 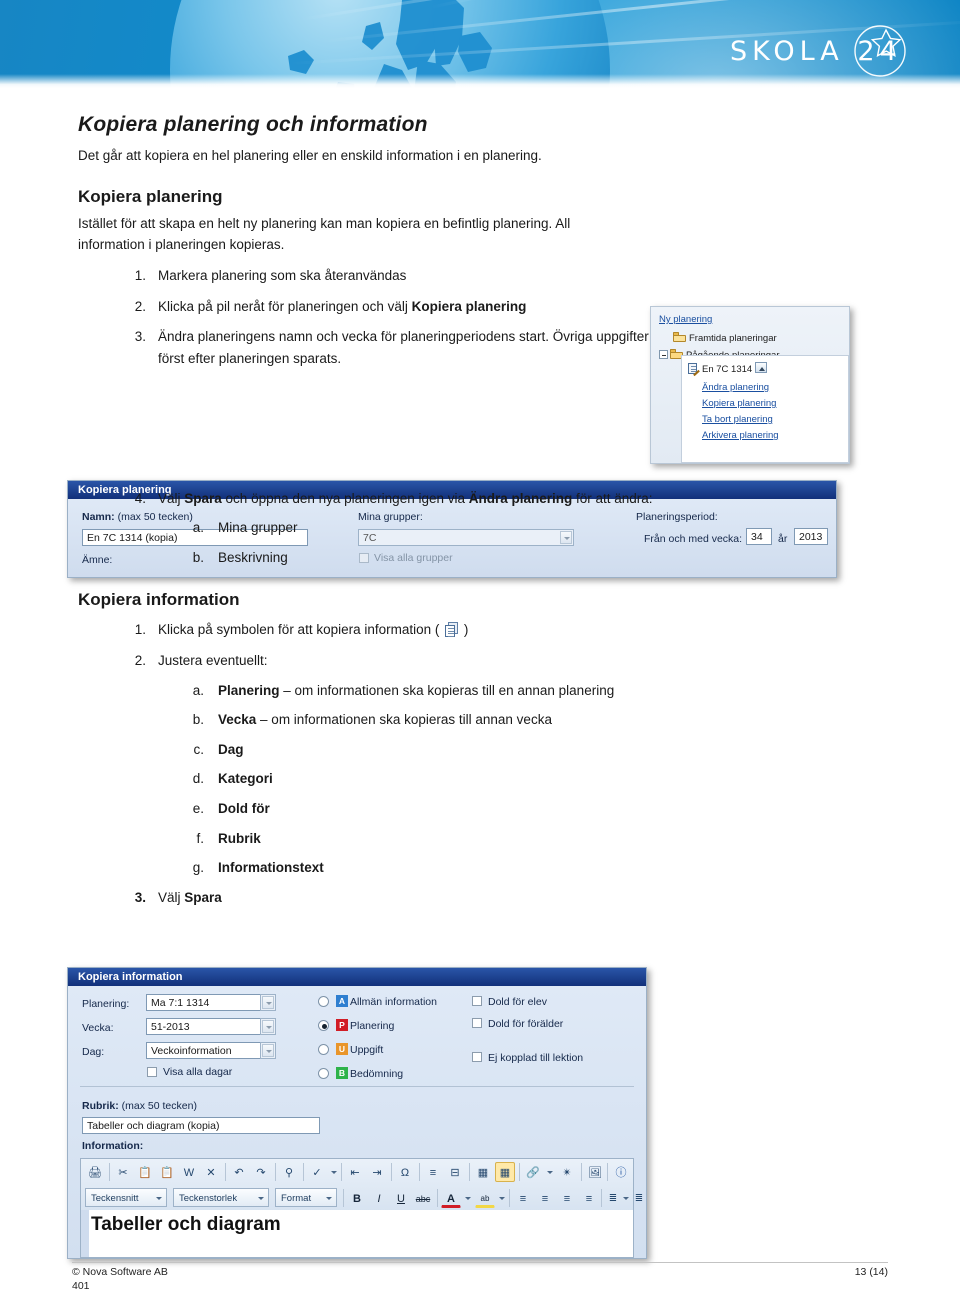 I want to click on paste-icon: 📋, so click(x=167, y=1172).